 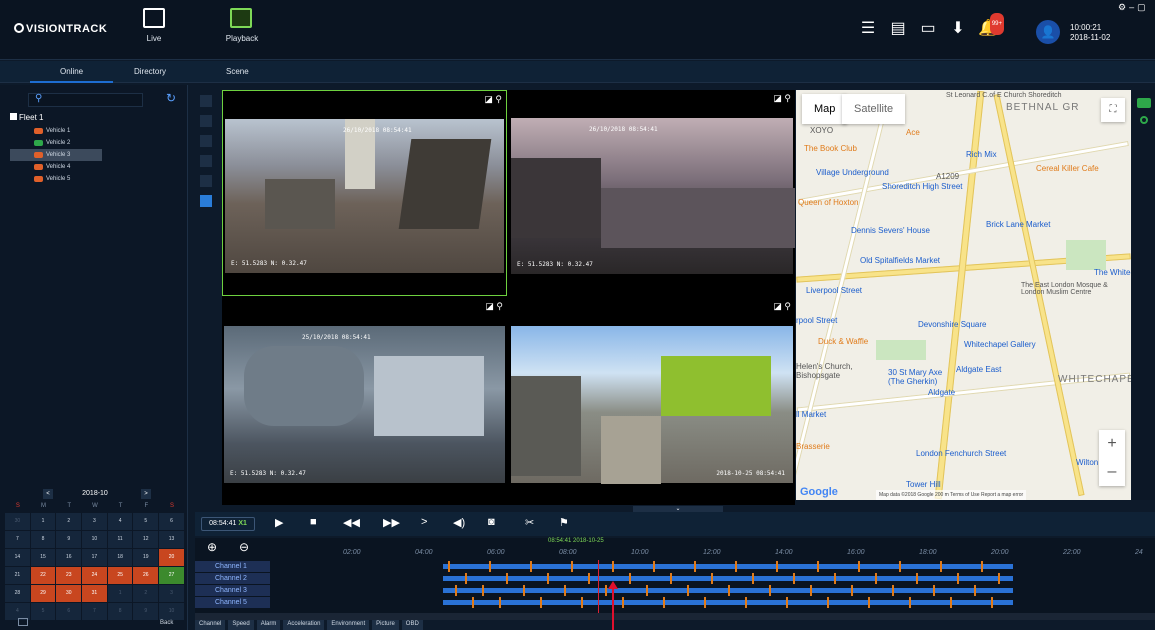 I want to click on vehicle-item: Vehicle 4, so click(x=56, y=167).